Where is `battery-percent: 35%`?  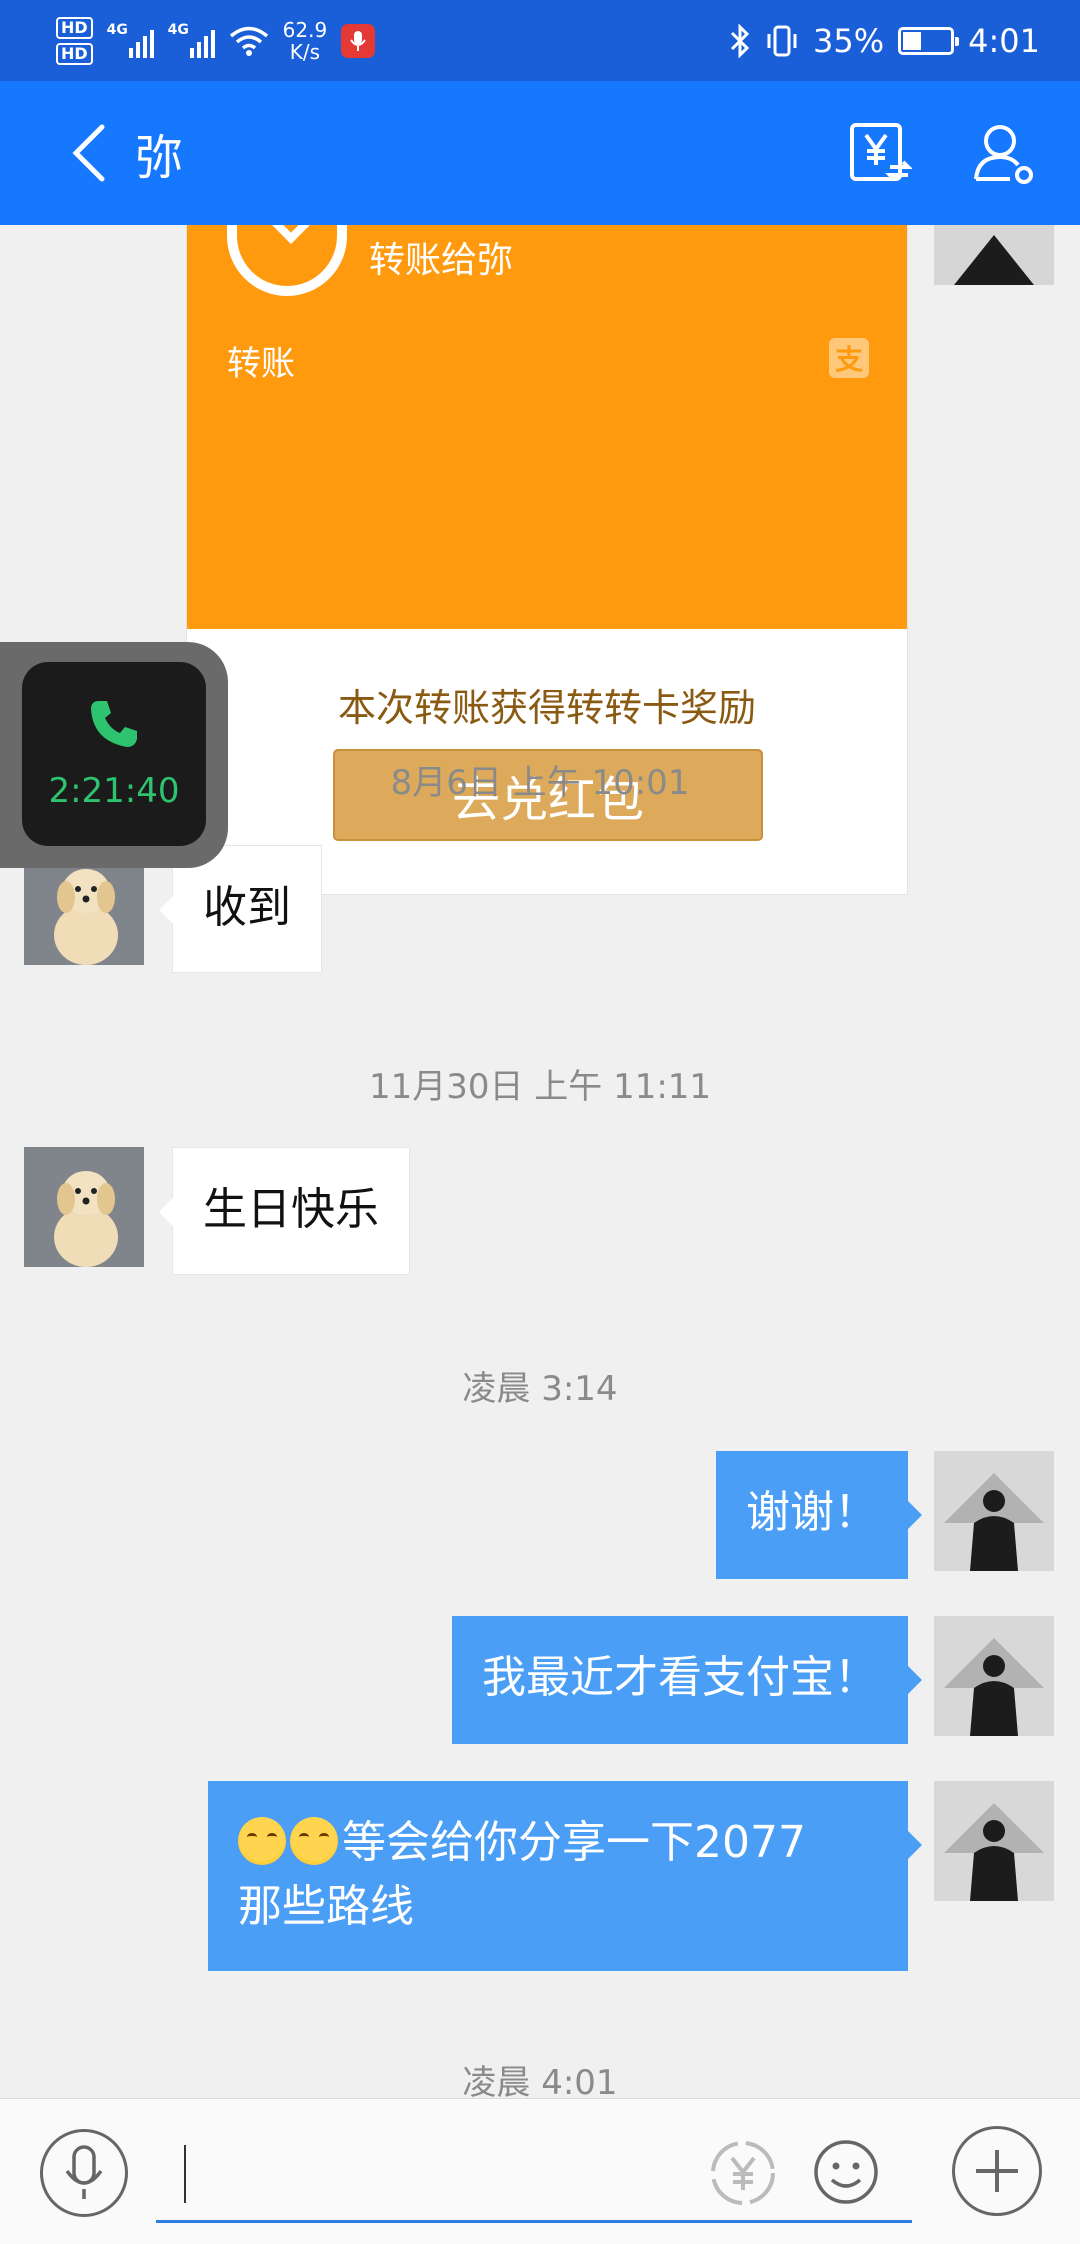 battery-percent: 35% is located at coordinates (849, 40).